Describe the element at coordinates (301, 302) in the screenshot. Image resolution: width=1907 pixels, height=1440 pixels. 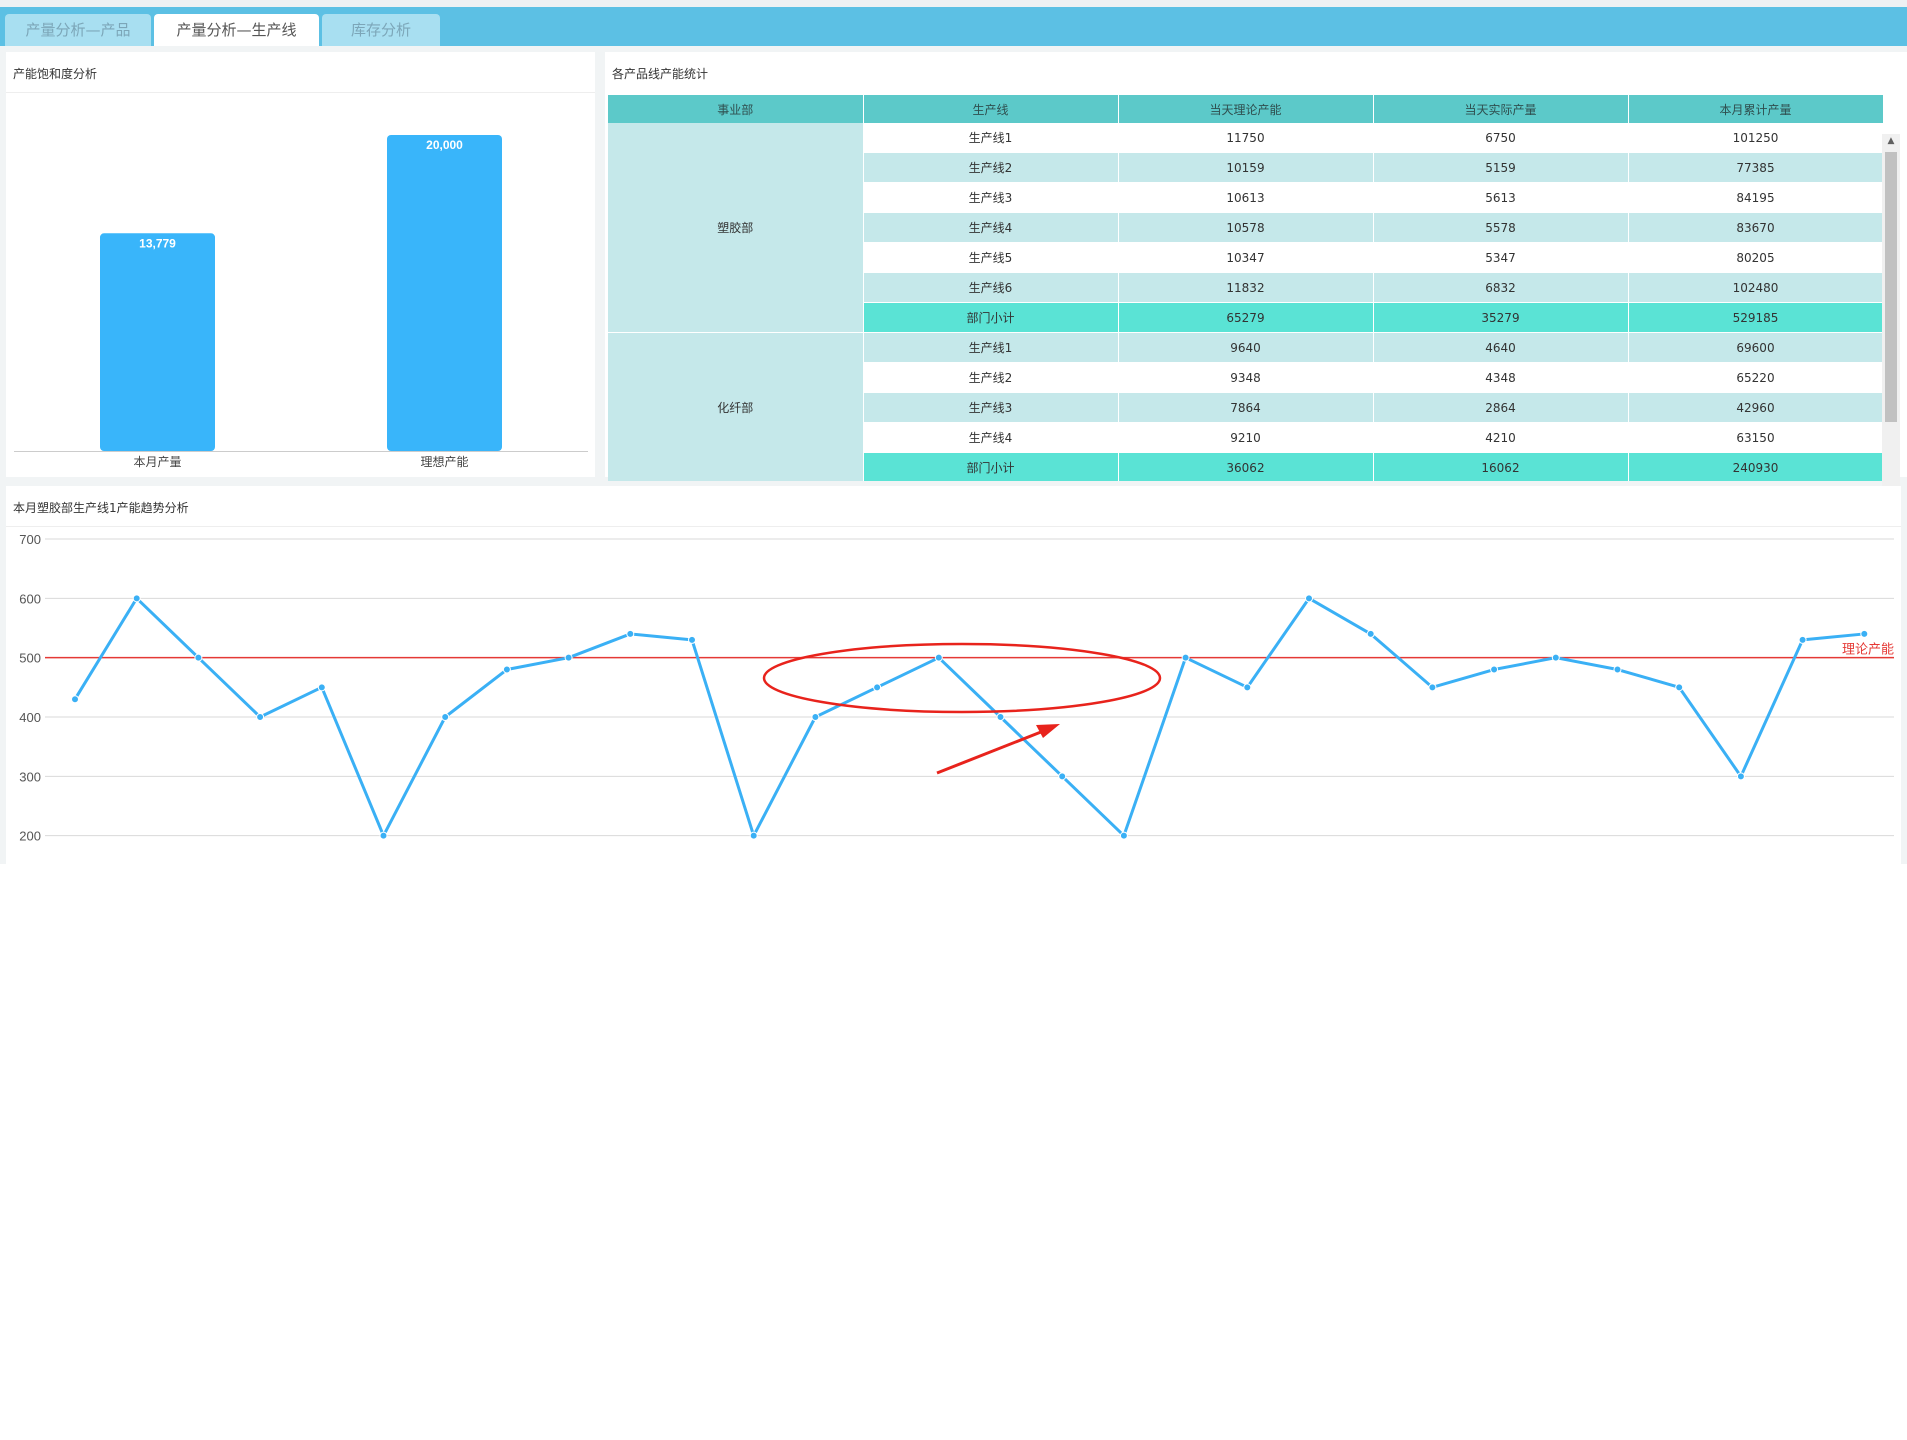
I see `saturation-bar-chart: 13,779 本月产量 20,000 理想产能` at that location.